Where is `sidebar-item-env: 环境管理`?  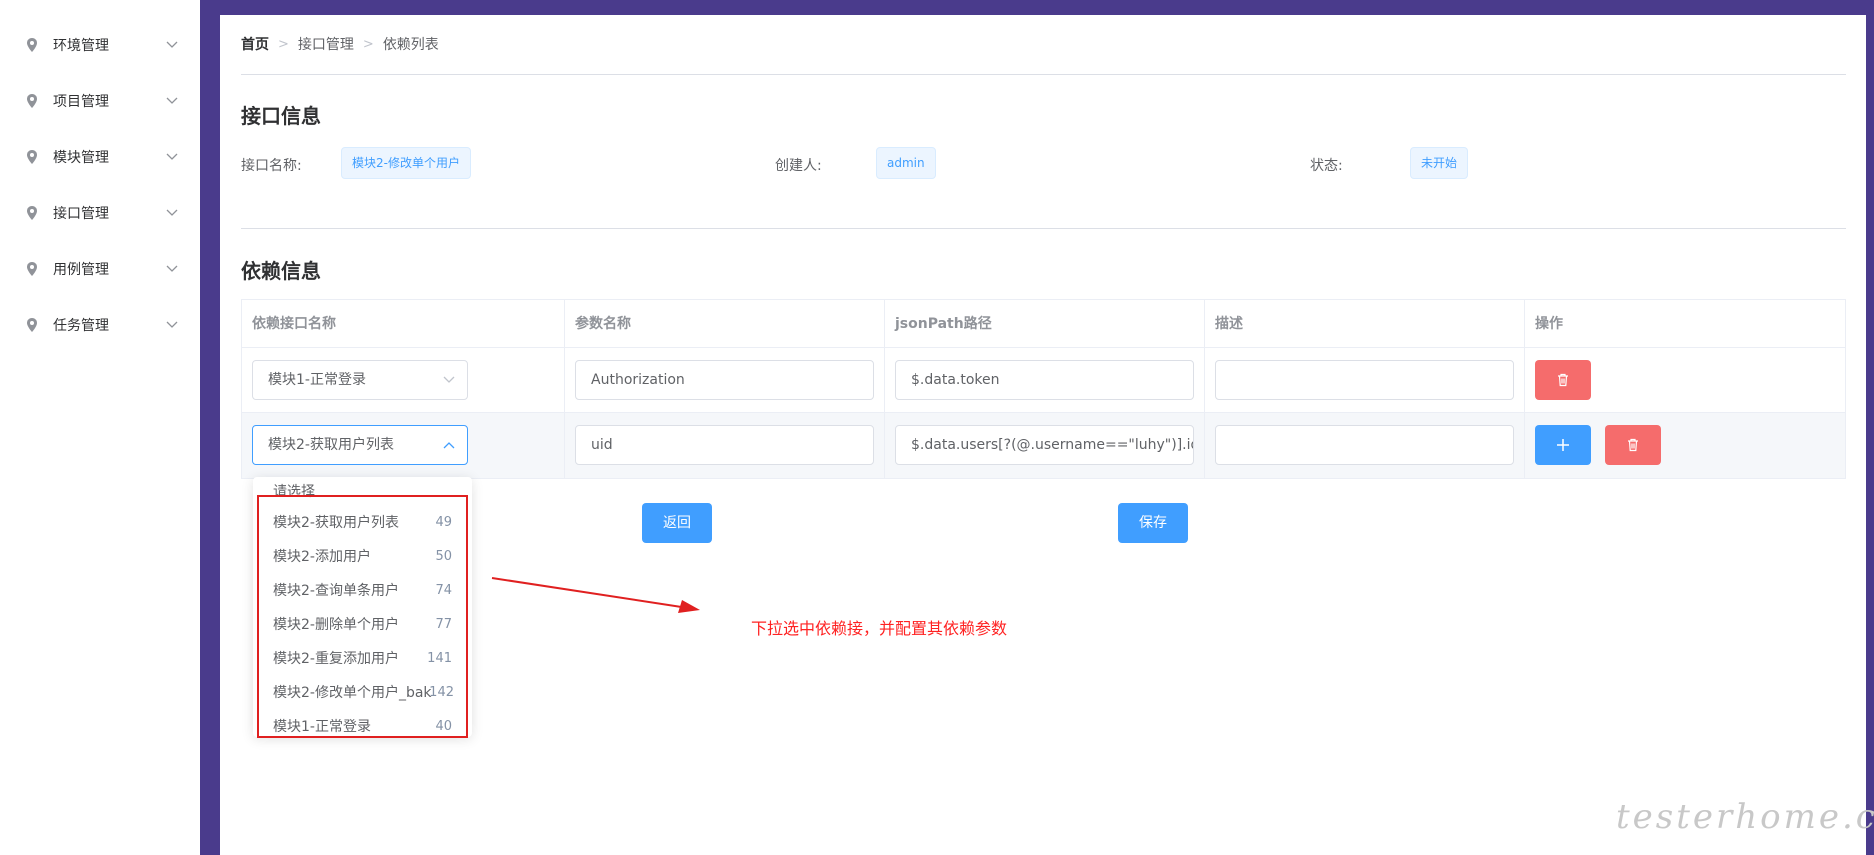 sidebar-item-env: 环境管理 is located at coordinates (100, 45).